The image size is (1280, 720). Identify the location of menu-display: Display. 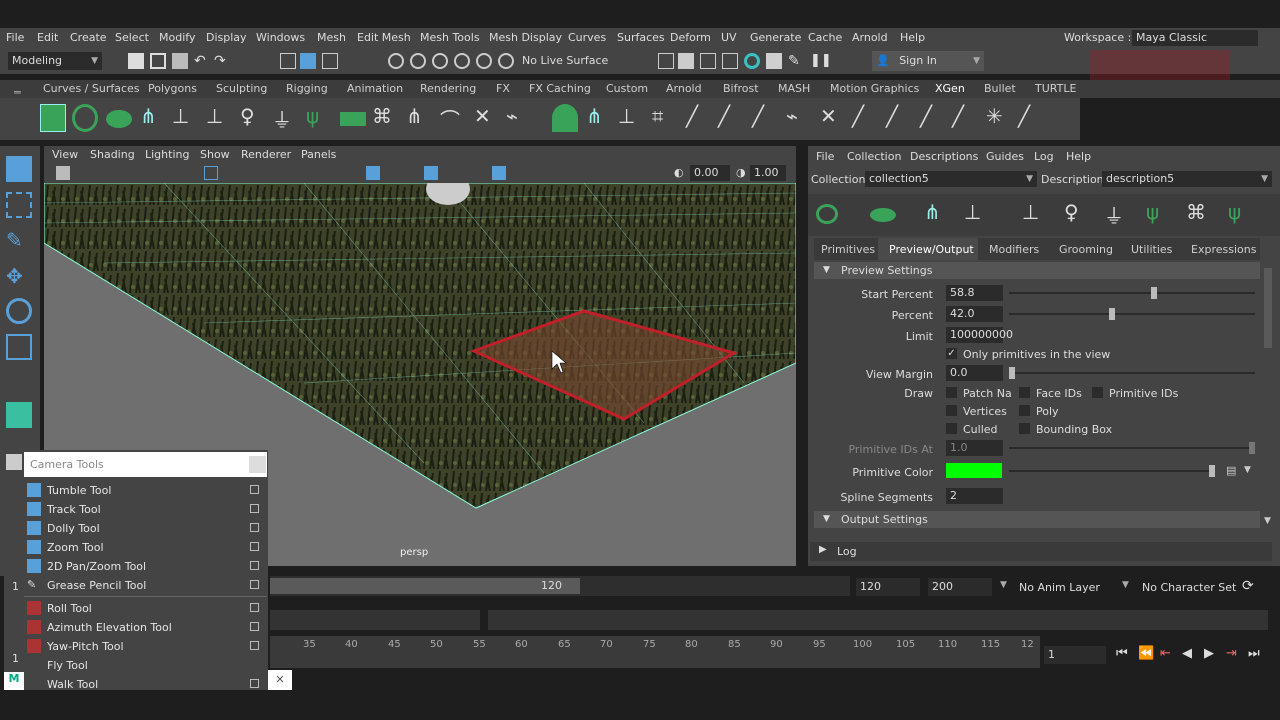
(226, 37).